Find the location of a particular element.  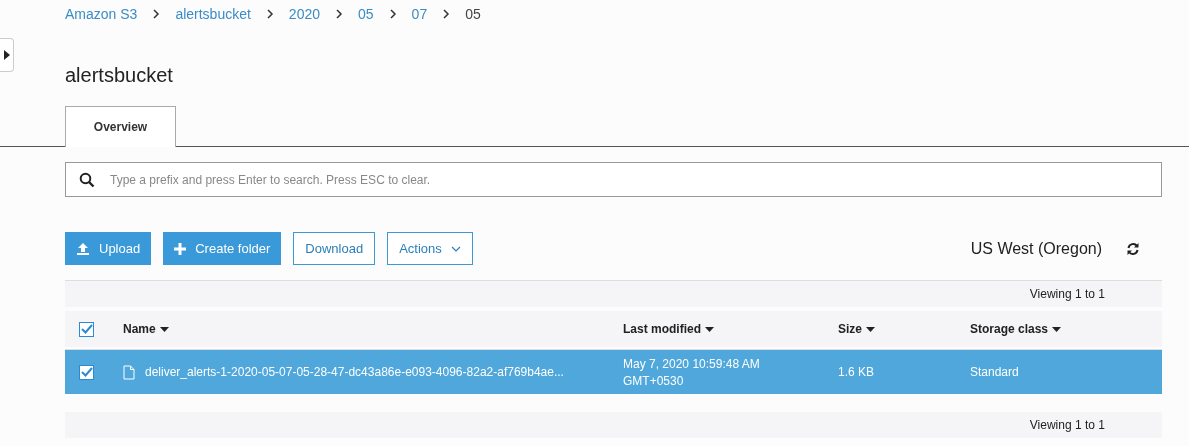

column-header: Size is located at coordinates (856, 329).